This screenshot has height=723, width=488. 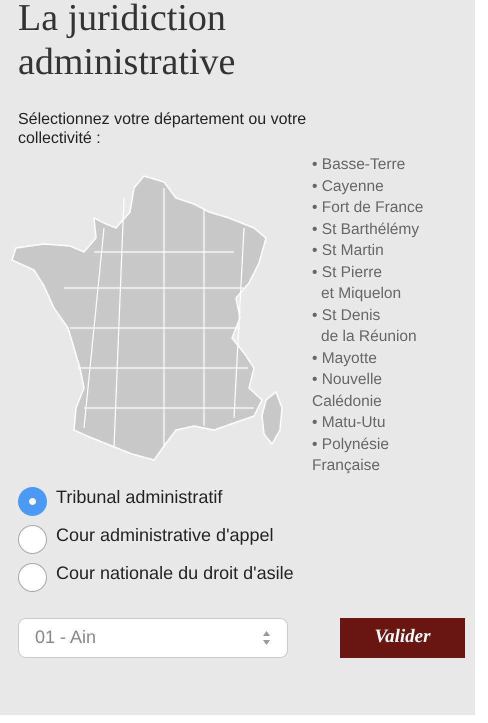 I want to click on territory-link: • St Barthélémy, so click(x=368, y=229).